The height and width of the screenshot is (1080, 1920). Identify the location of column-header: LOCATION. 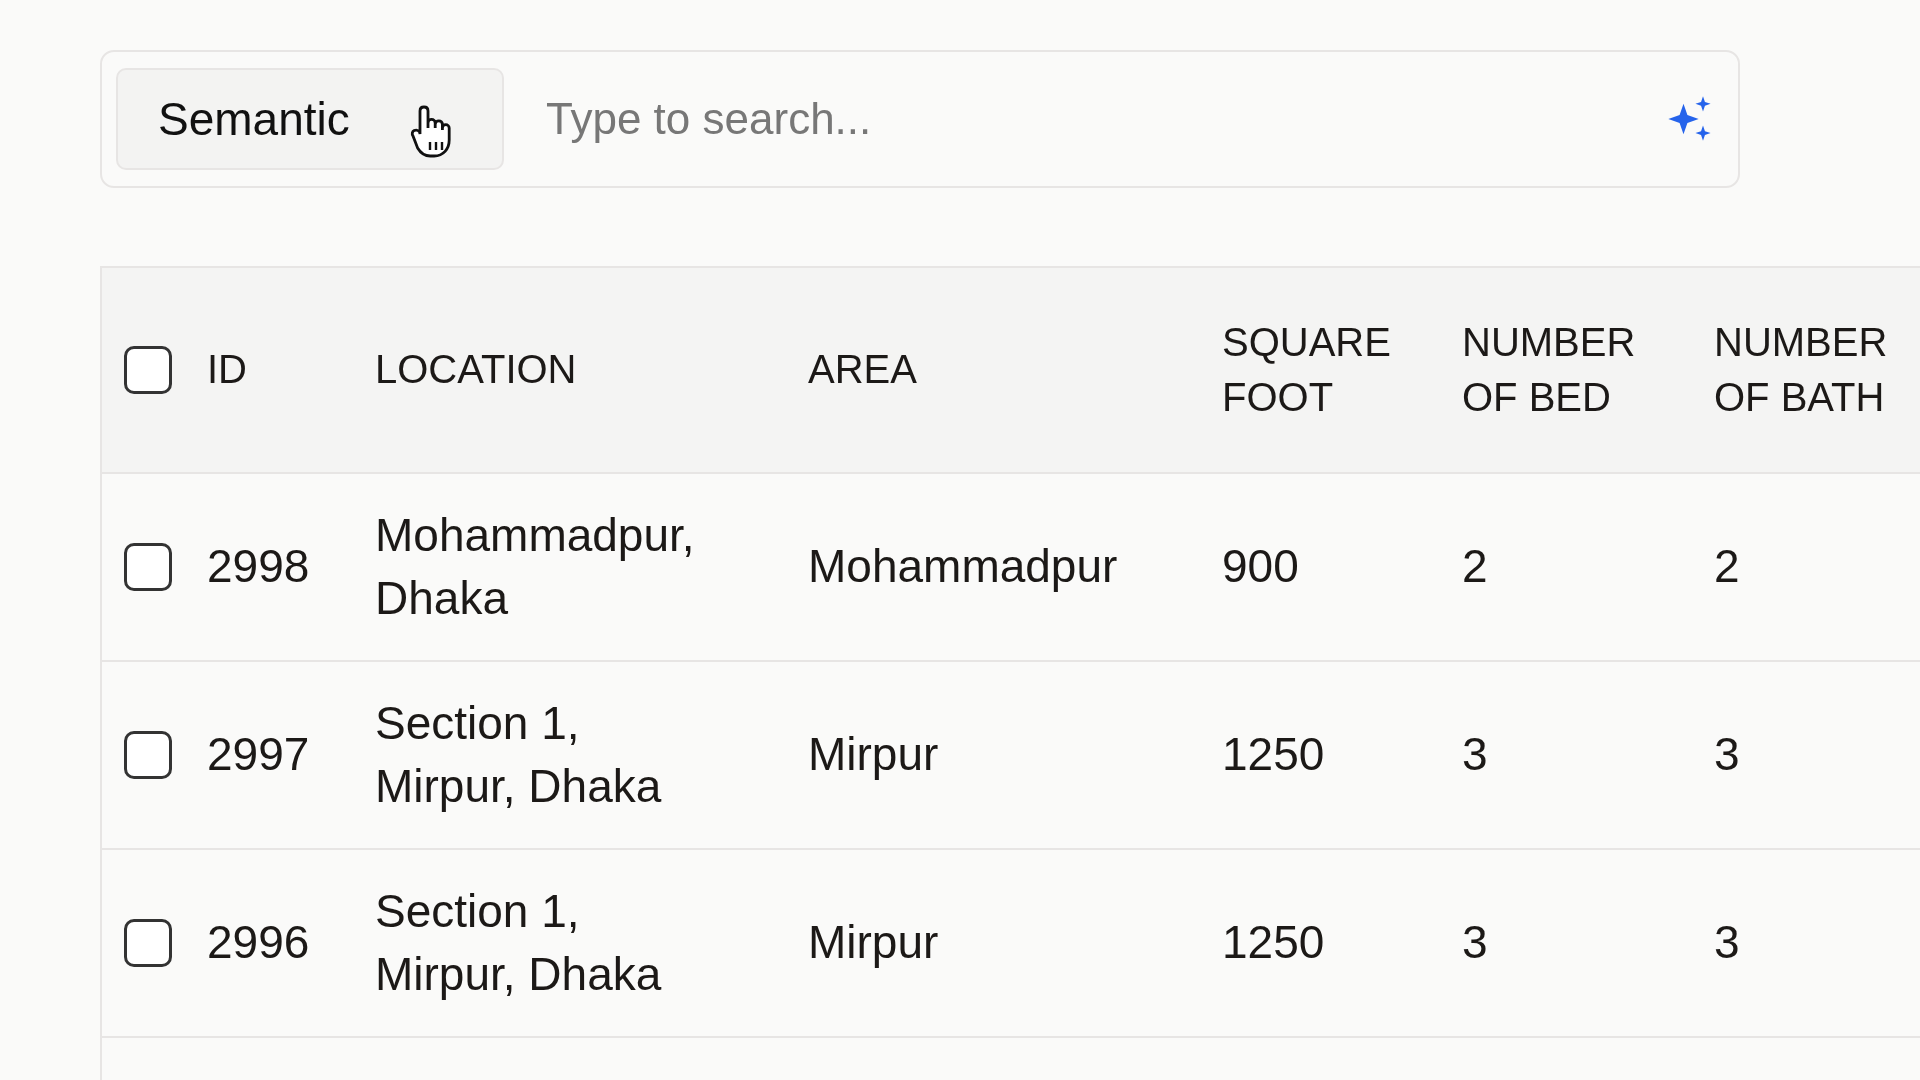
(476, 370).